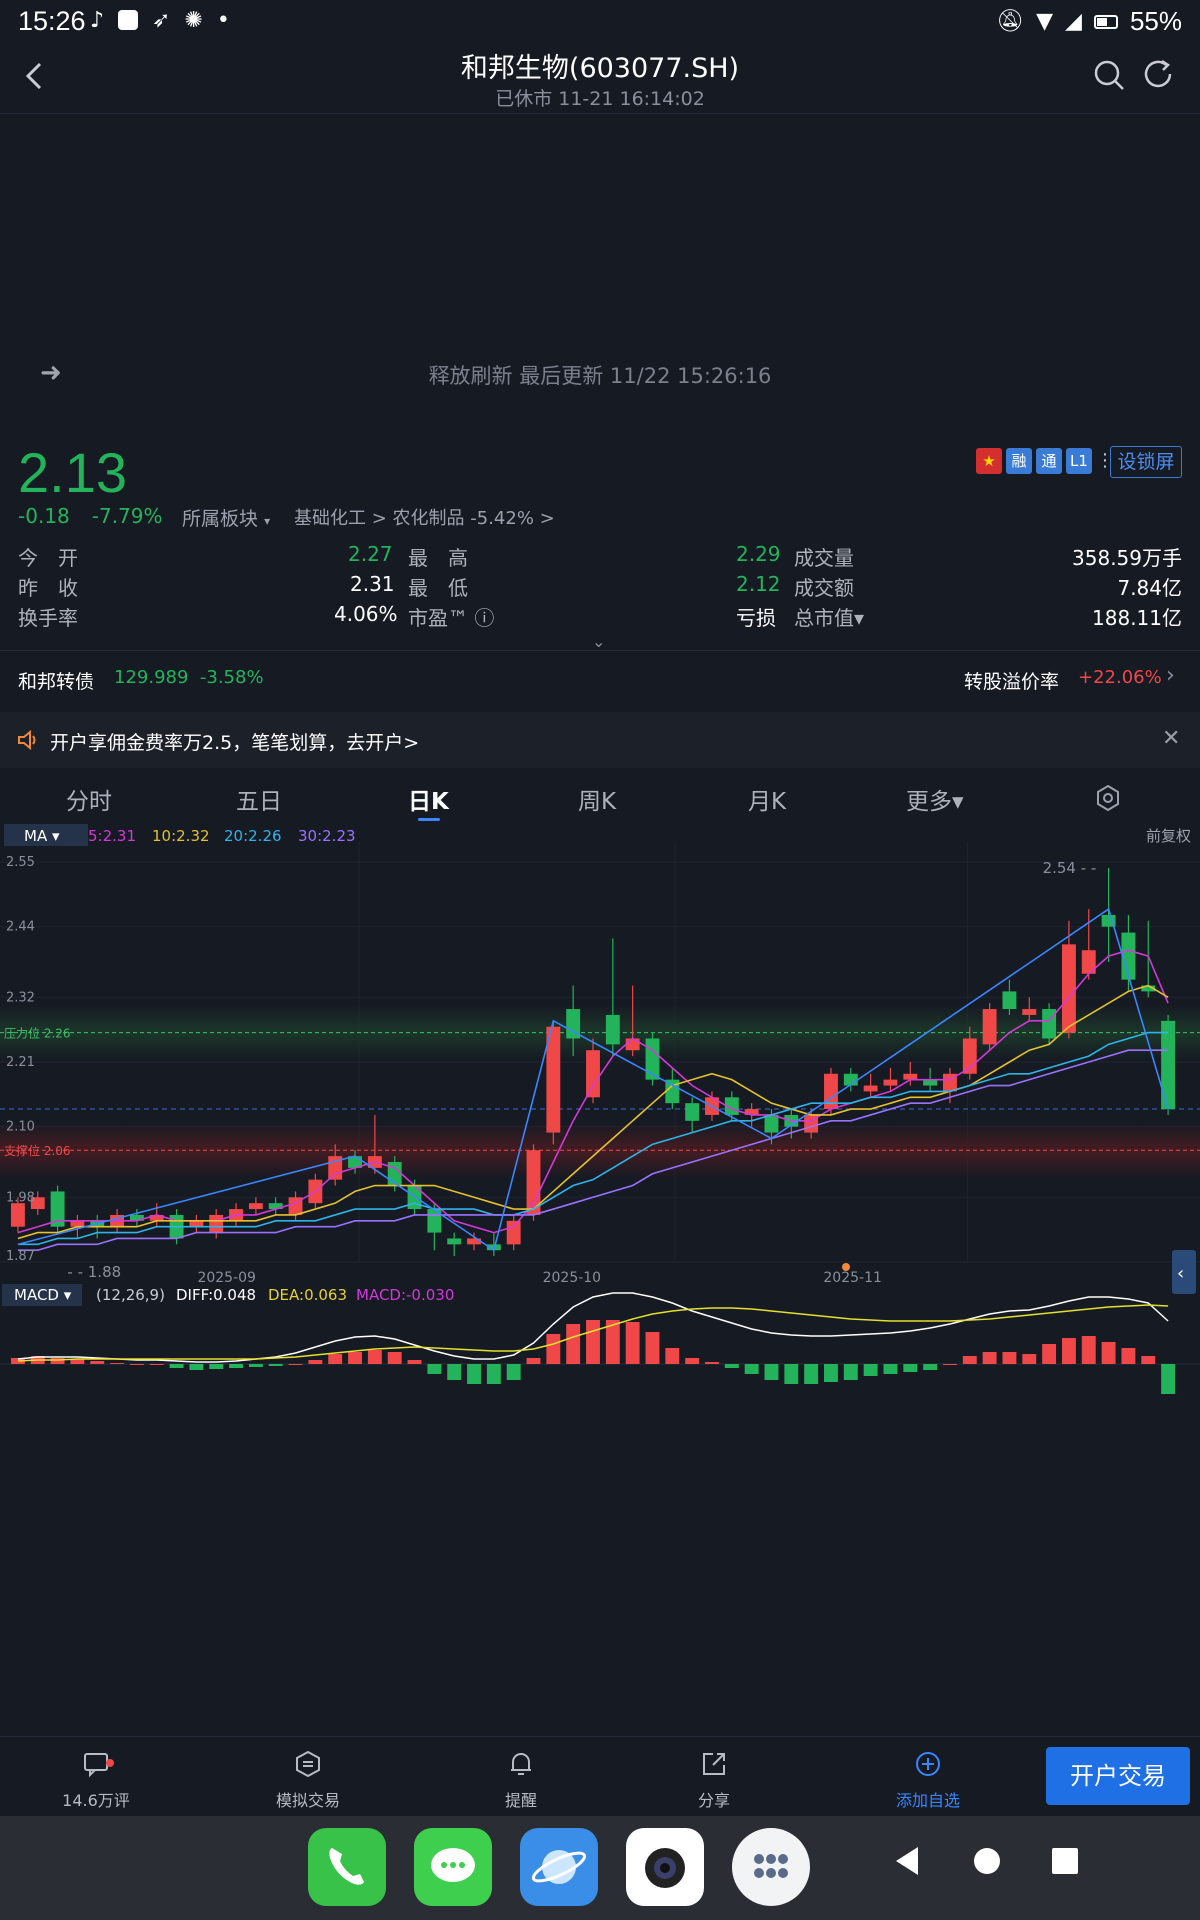 Image resolution: width=1200 pixels, height=1920 pixels. What do you see at coordinates (1168, 836) in the screenshot?
I see `adjust-label: 前复权` at bounding box center [1168, 836].